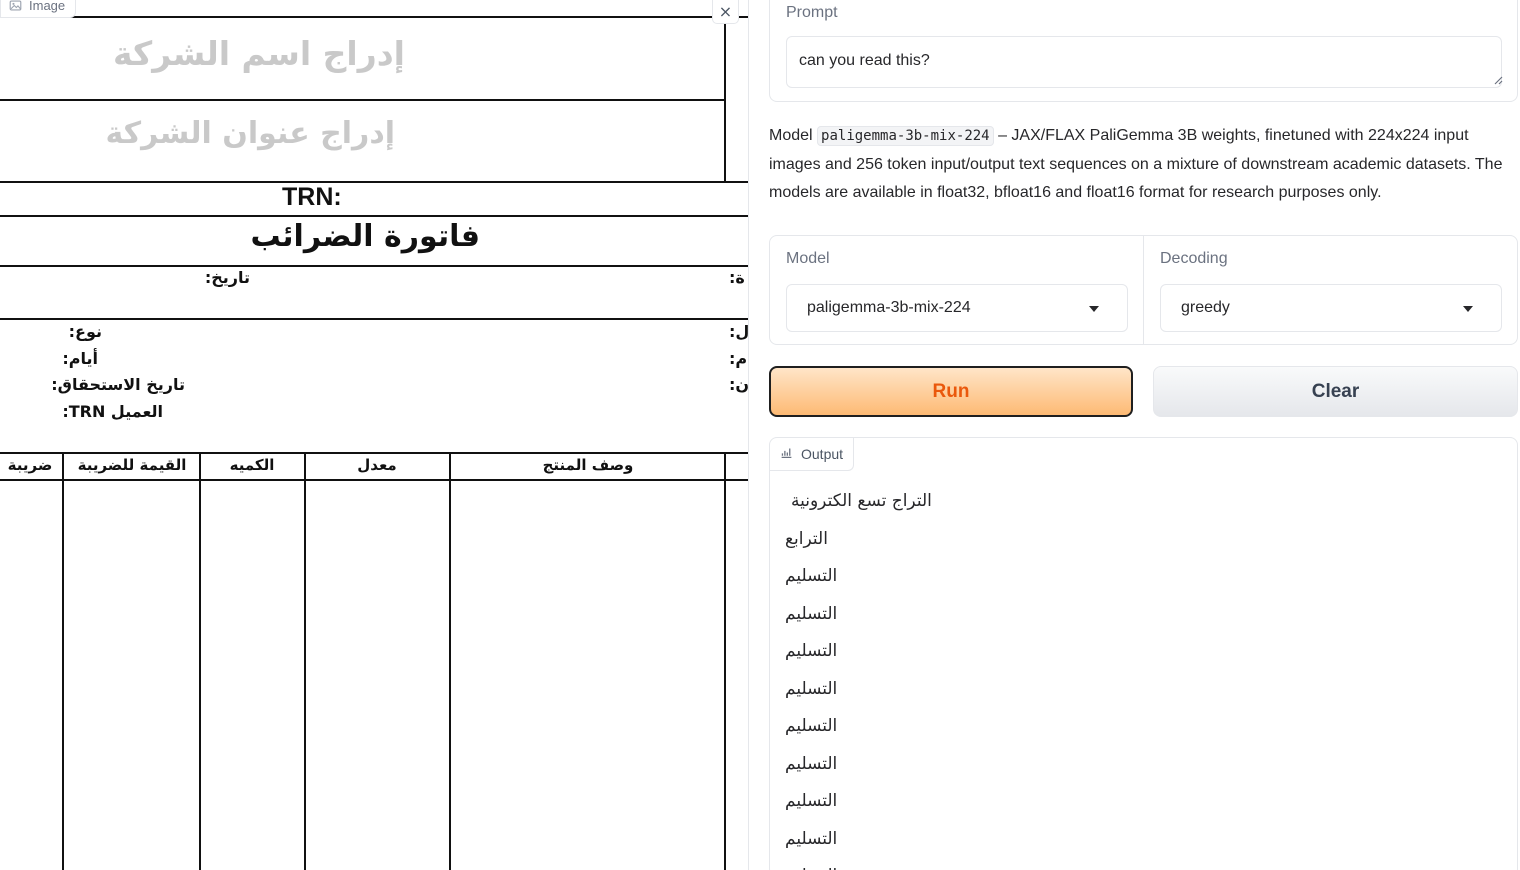 The image size is (1520, 870). Describe the element at coordinates (85, 331) in the screenshot. I see `type-label: نوع:` at that location.